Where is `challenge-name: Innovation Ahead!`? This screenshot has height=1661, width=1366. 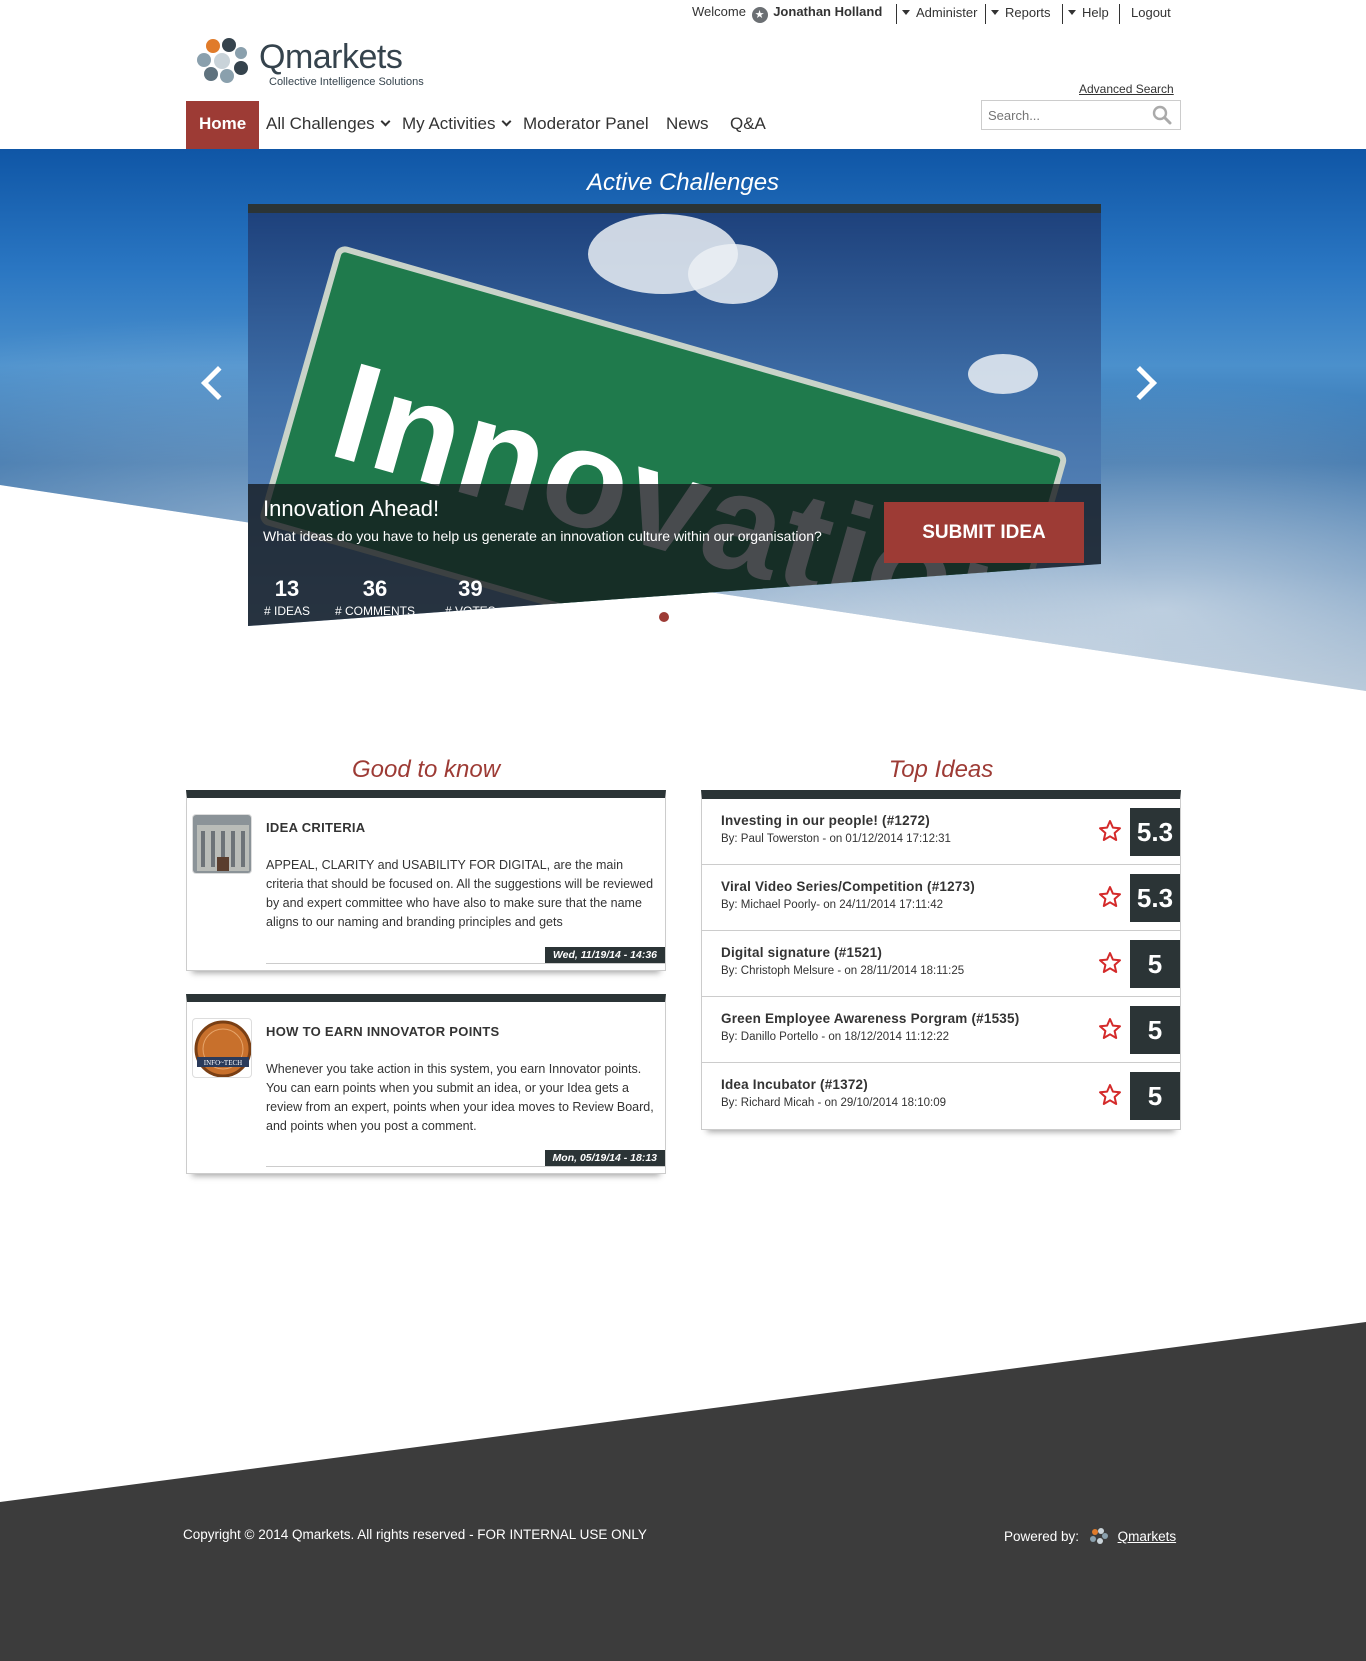
challenge-name: Innovation Ahead! is located at coordinates (351, 509).